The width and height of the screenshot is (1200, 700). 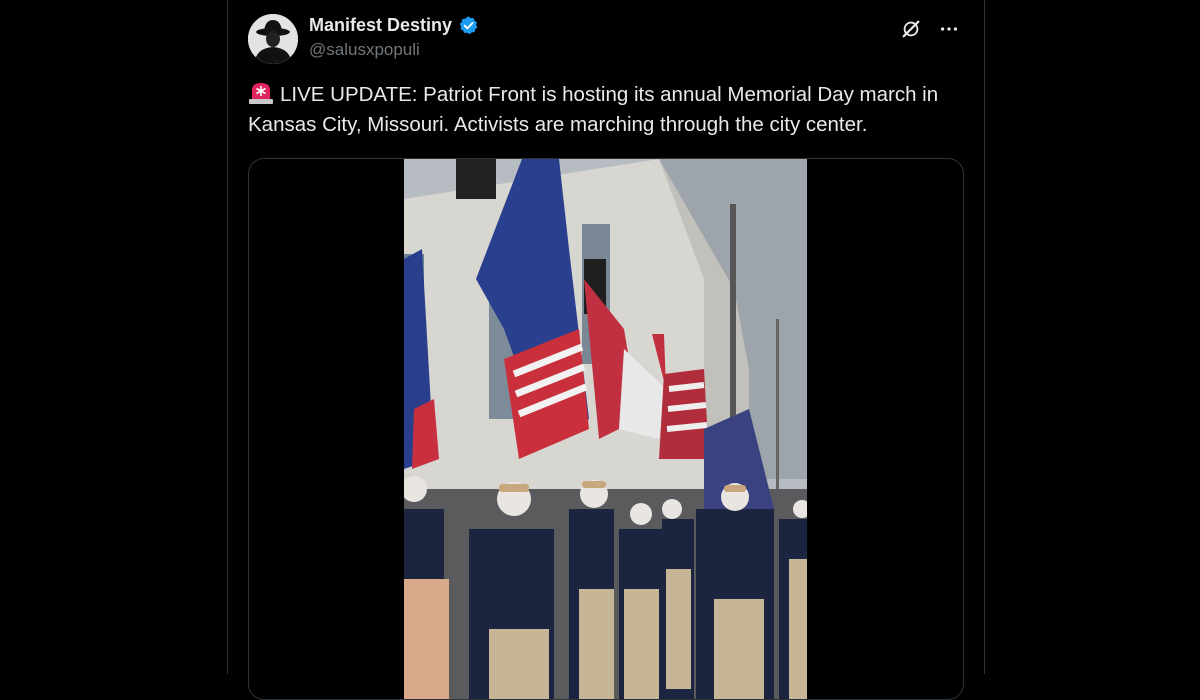 What do you see at coordinates (394, 50) in the screenshot?
I see `handle: @salusxpopuli` at bounding box center [394, 50].